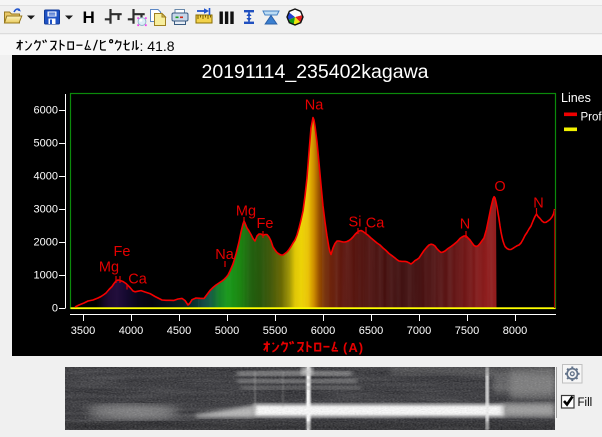  Describe the element at coordinates (467, 331) in the screenshot. I see `svg-text: 7500` at that location.